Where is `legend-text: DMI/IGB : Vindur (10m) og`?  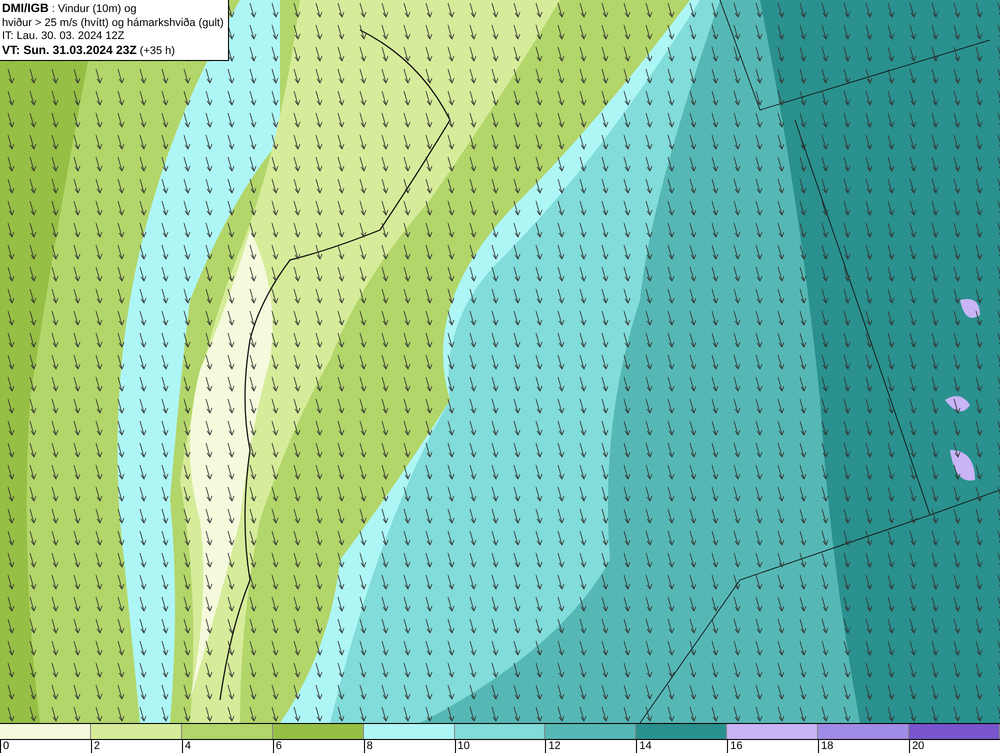
legend-text: DMI/IGB : Vindur (10m) og is located at coordinates (70, 9).